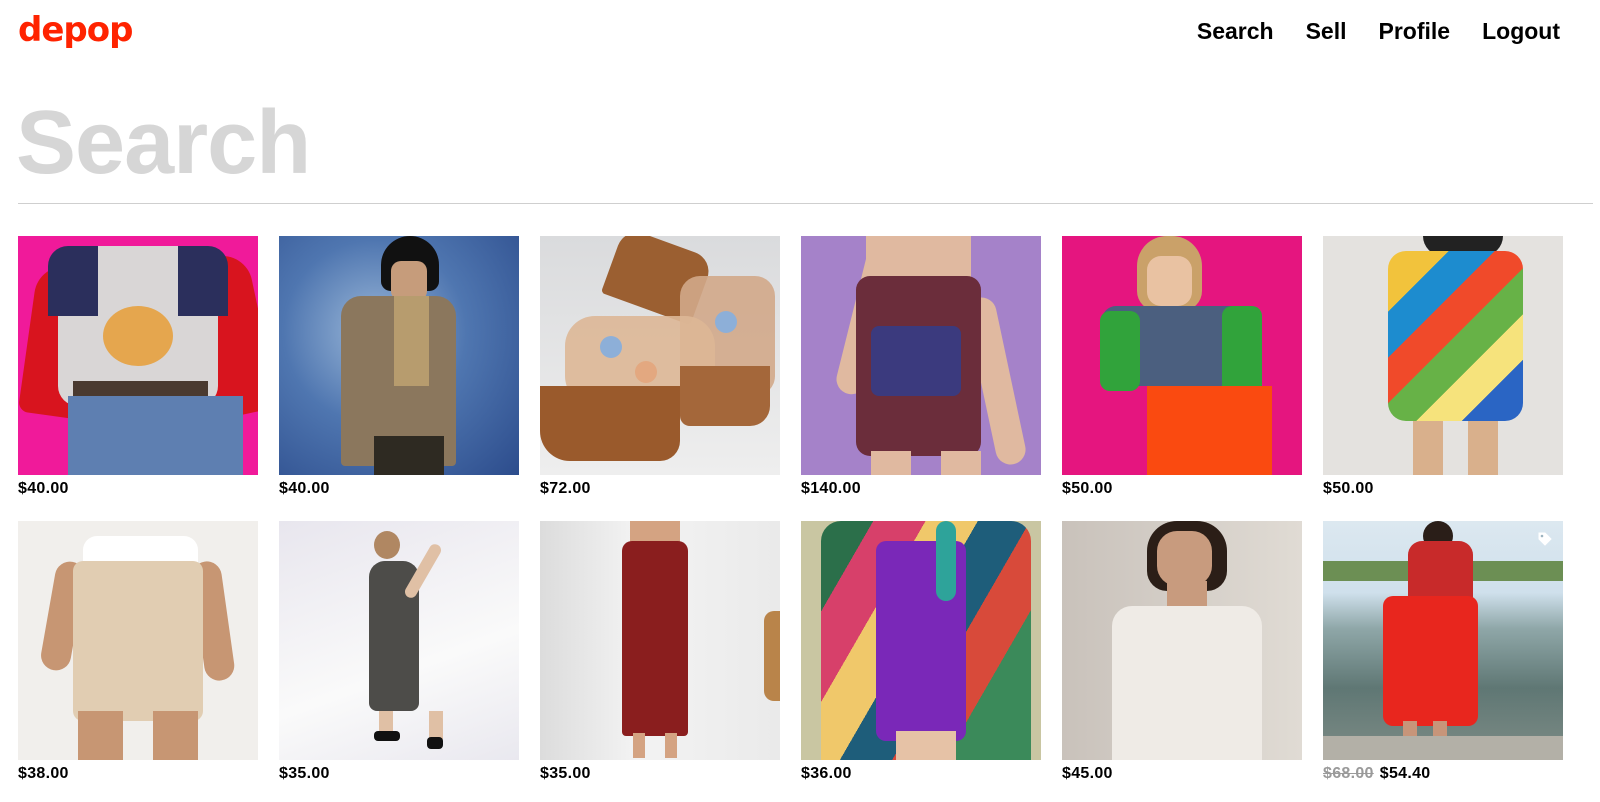 This screenshot has height=802, width=1600. What do you see at coordinates (1405, 773) in the screenshot?
I see `product-price: $54.40` at bounding box center [1405, 773].